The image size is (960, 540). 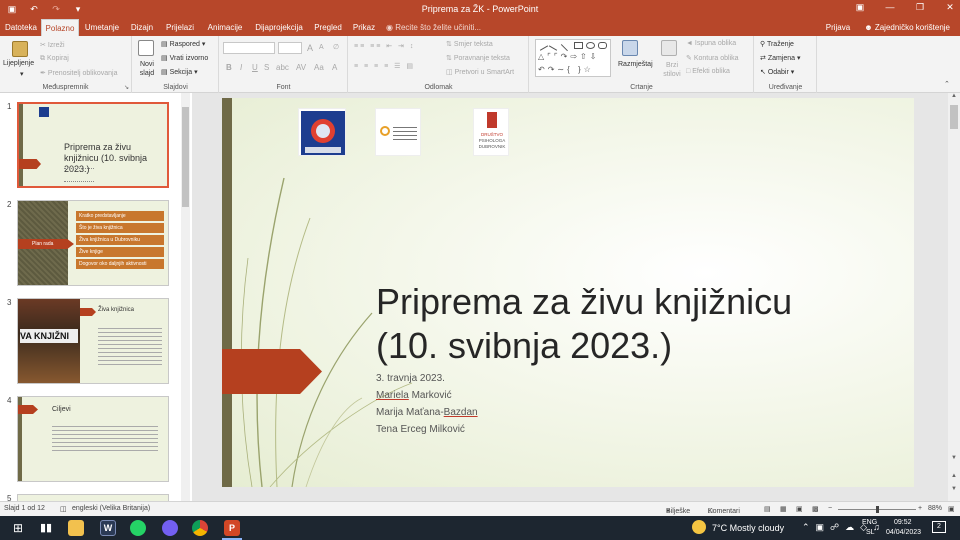 What do you see at coordinates (890, 7) in the screenshot?
I see `minimize-icon: —` at bounding box center [890, 7].